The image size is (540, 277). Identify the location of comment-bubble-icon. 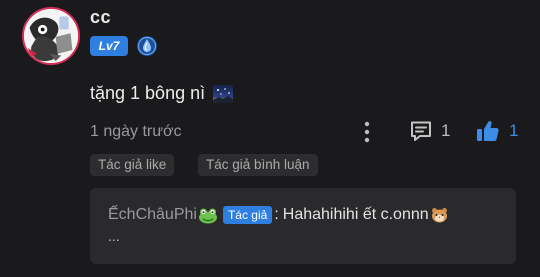
(421, 131).